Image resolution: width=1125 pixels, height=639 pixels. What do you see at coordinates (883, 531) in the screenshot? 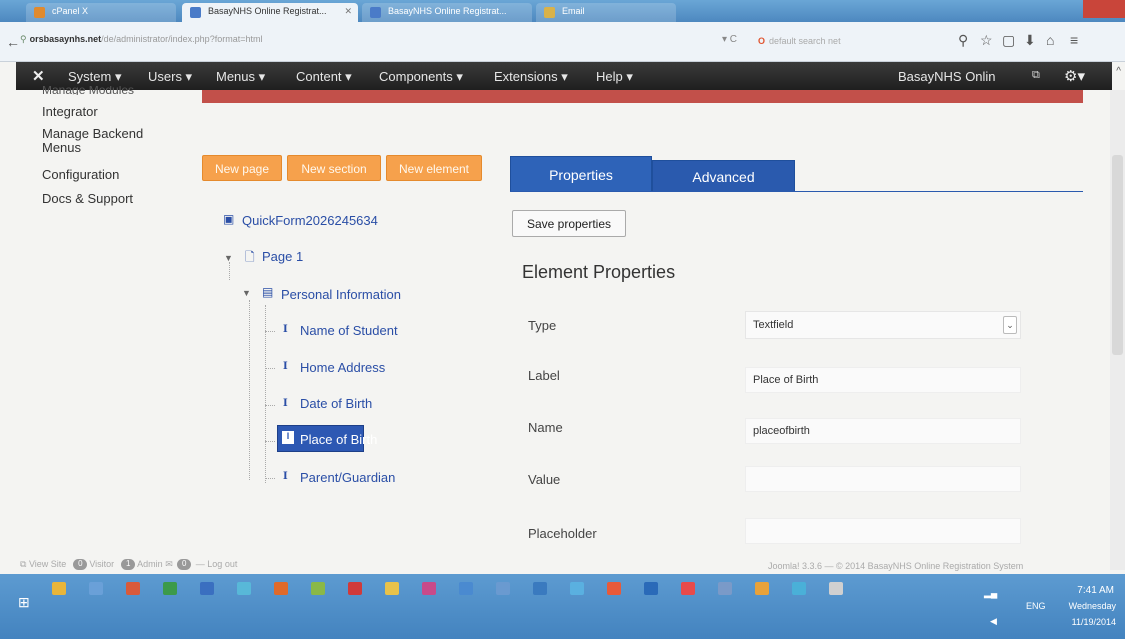
I see `placeholder-input` at bounding box center [883, 531].